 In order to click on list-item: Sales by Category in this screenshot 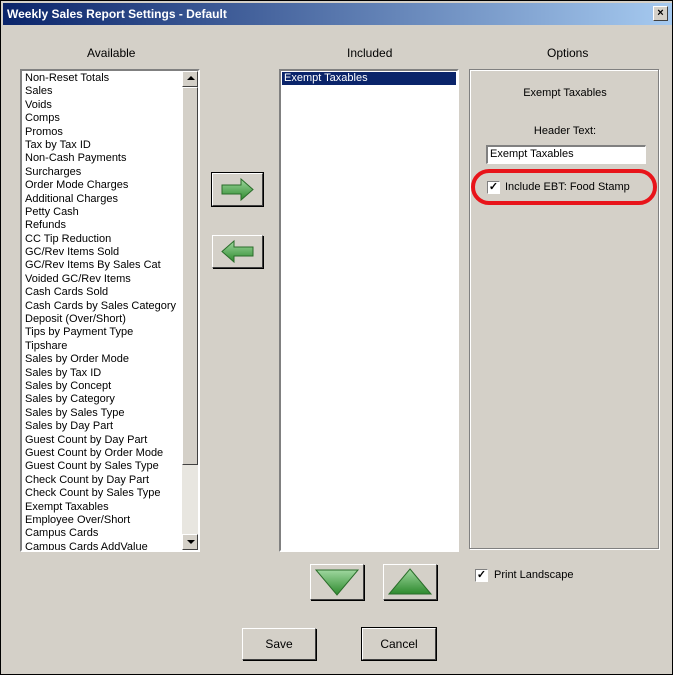, I will do `click(102, 399)`.